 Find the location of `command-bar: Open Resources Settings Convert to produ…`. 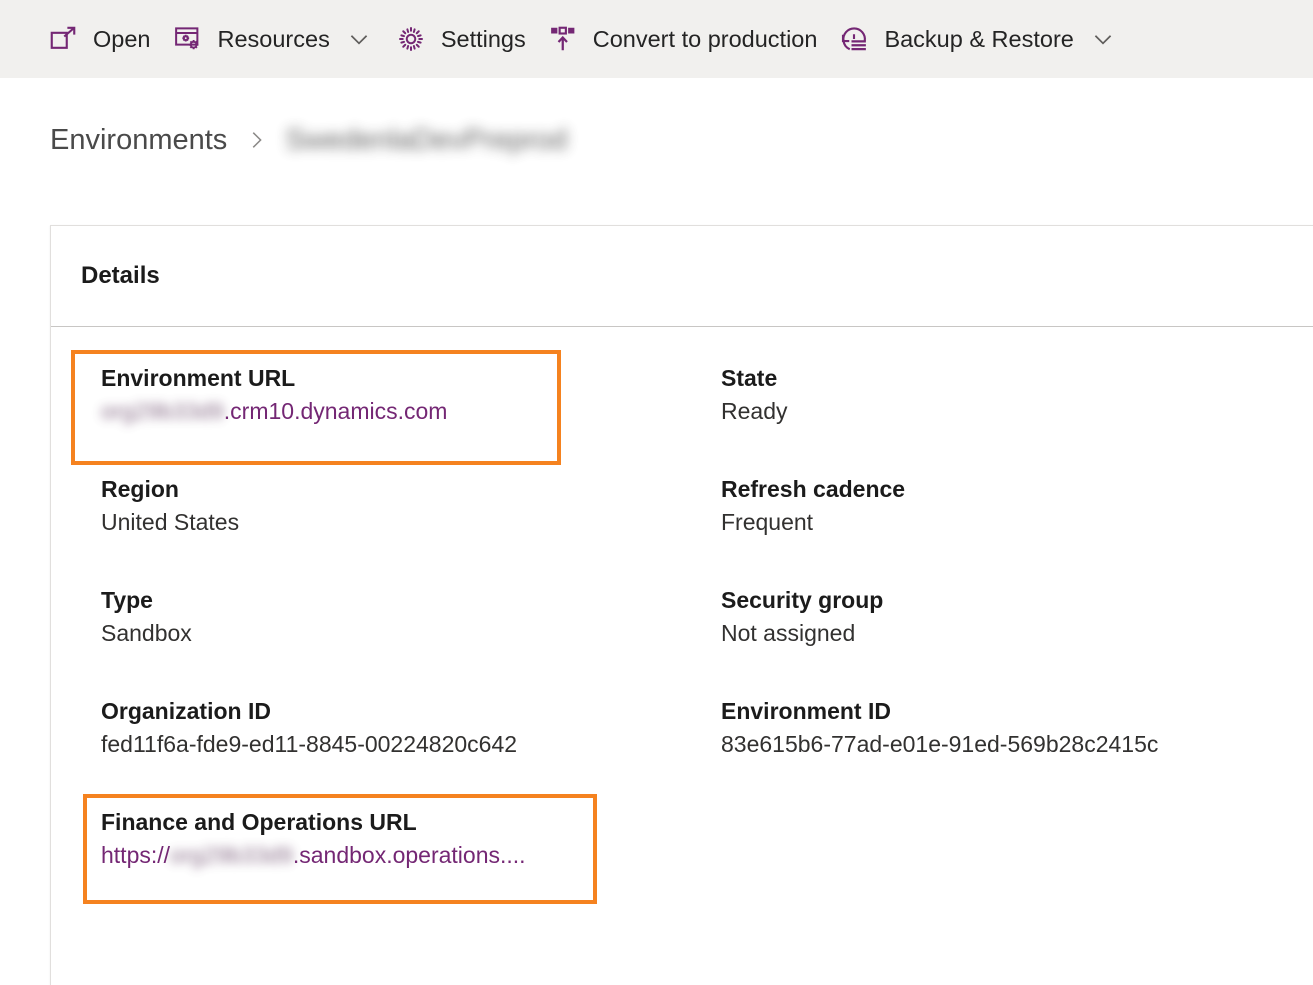

command-bar: Open Resources Settings Convert to produ… is located at coordinates (656, 39).